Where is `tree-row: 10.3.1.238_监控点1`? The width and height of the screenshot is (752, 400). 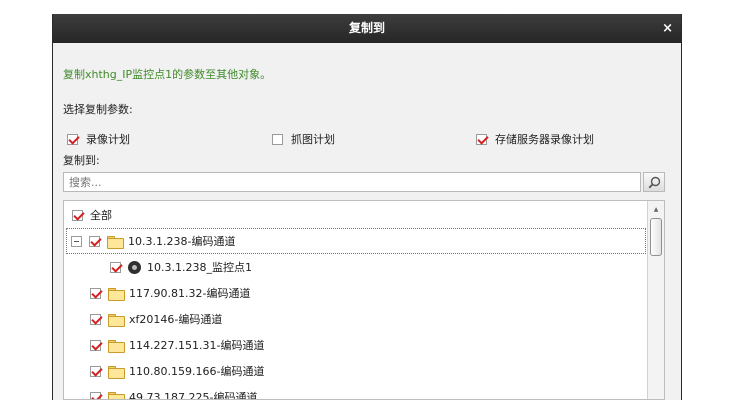 tree-row: 10.3.1.238_监控点1 is located at coordinates (158, 267).